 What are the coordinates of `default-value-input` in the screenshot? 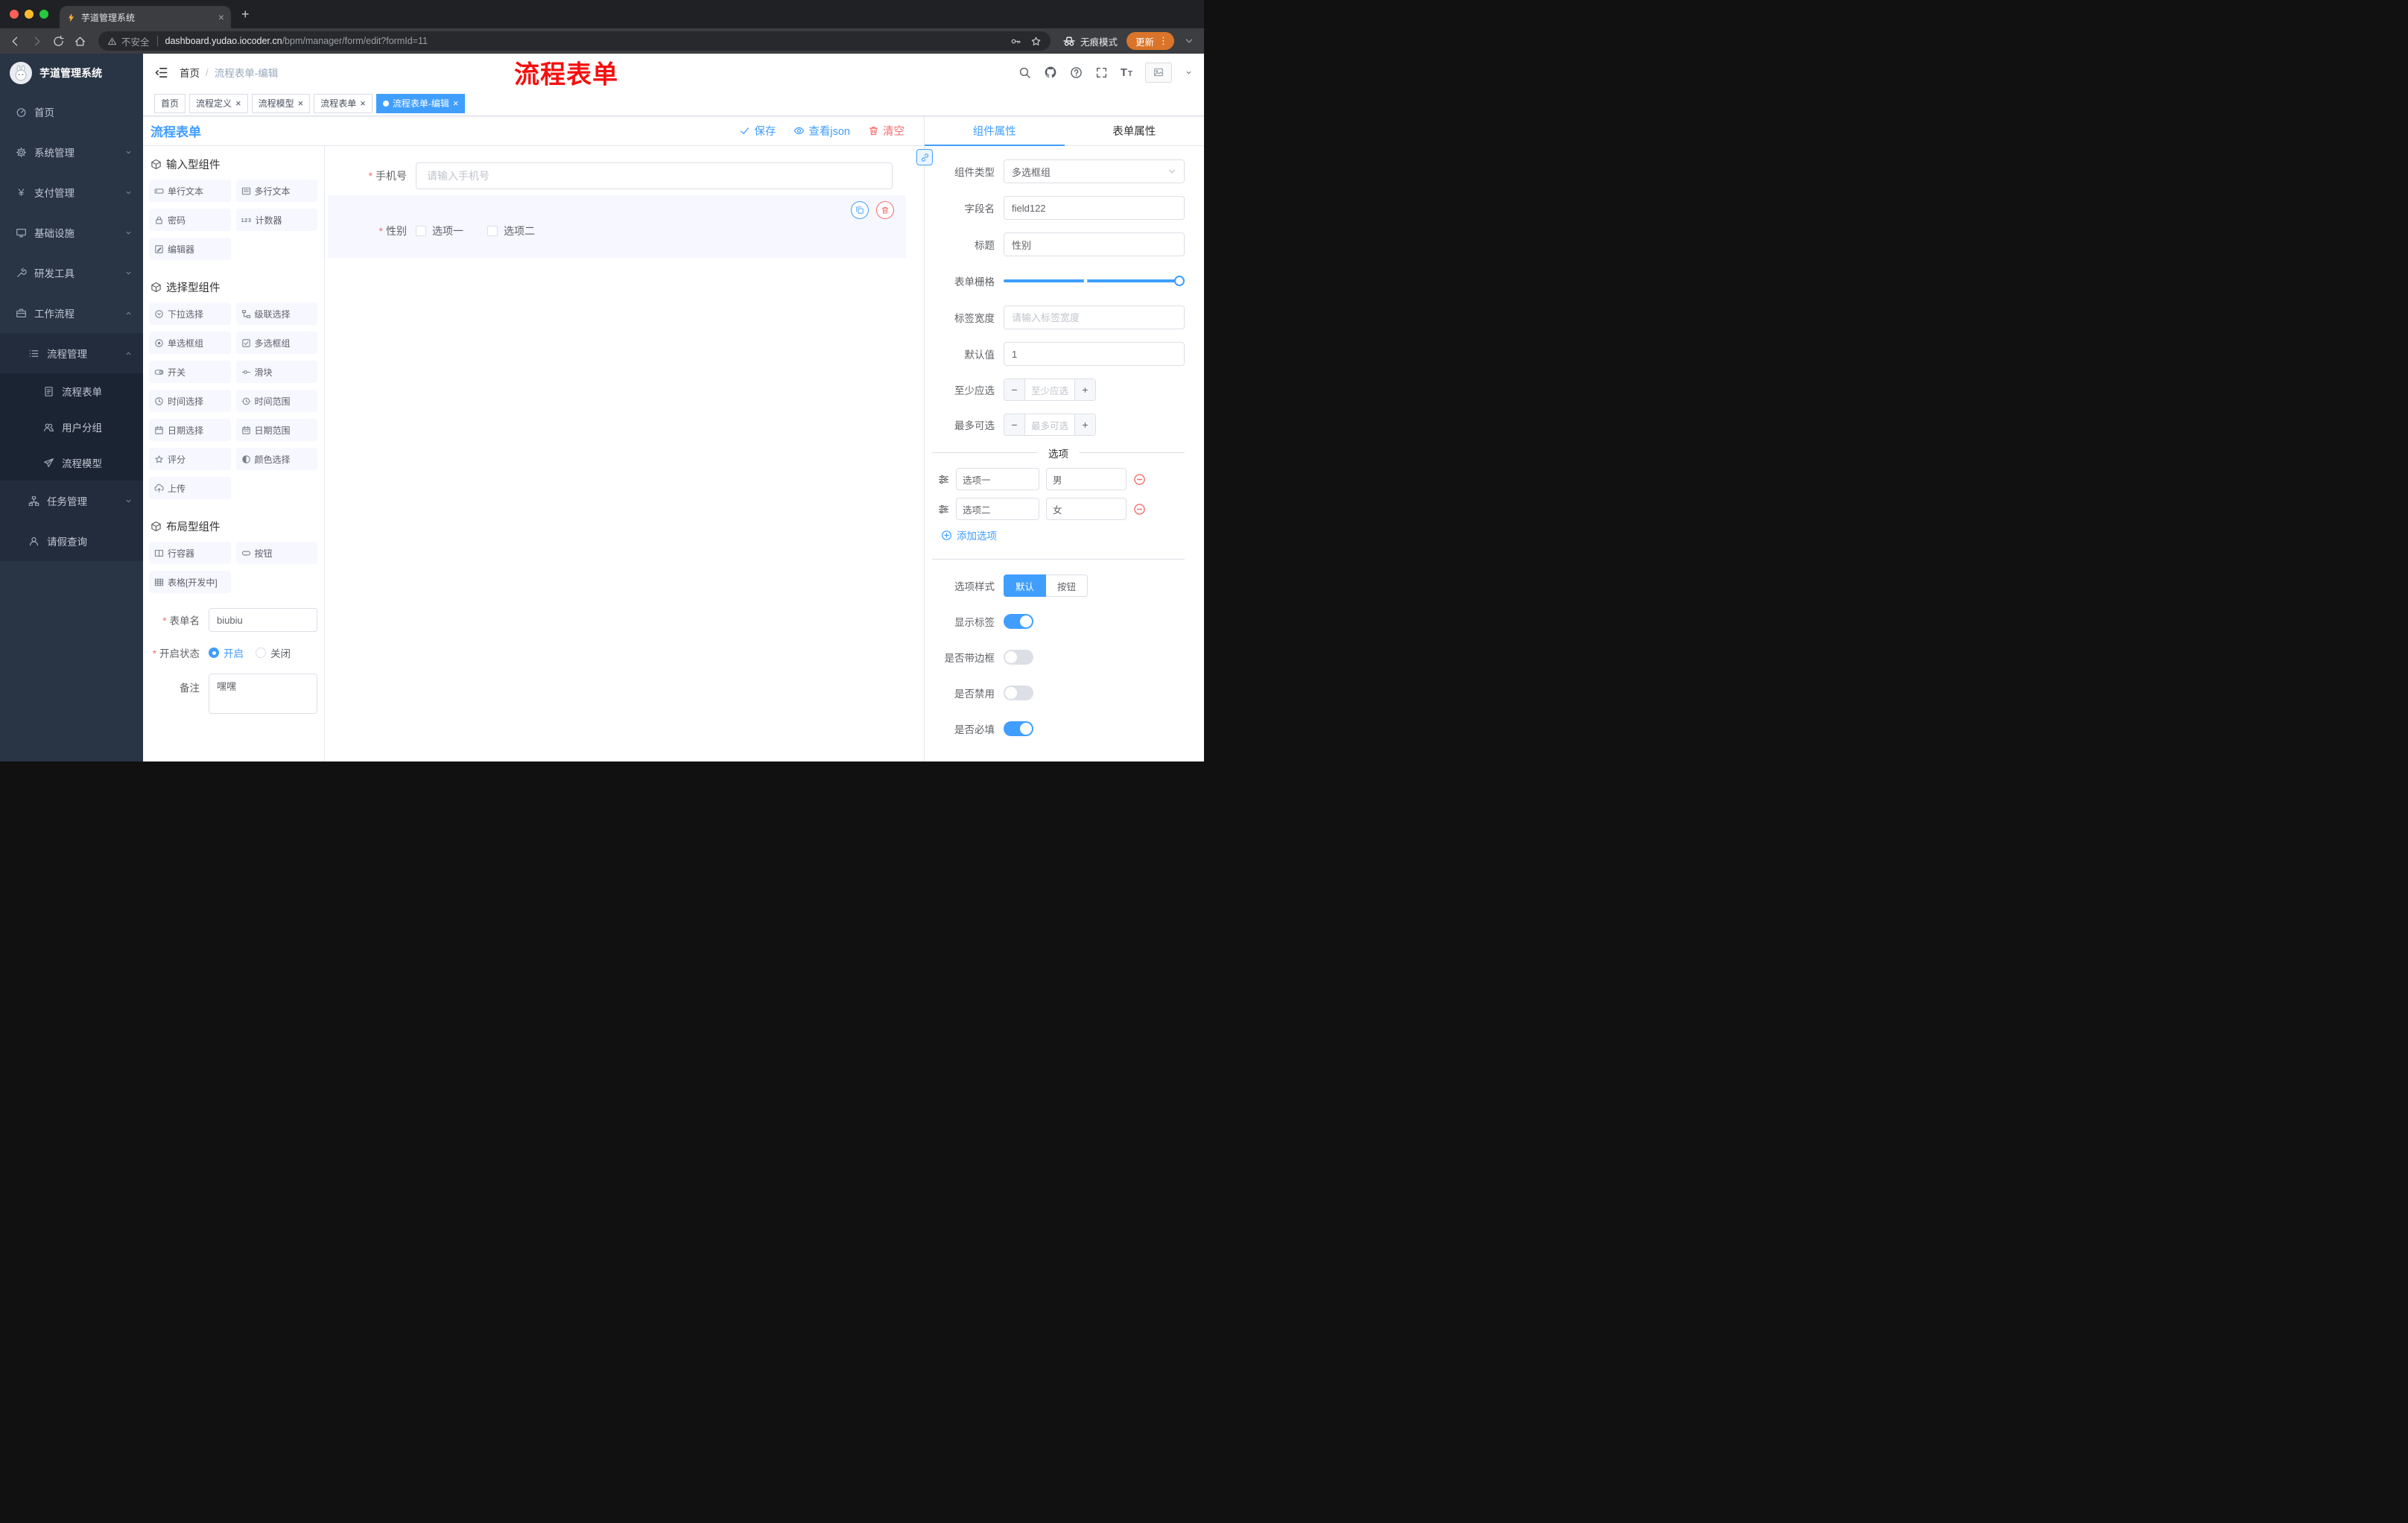 It's located at (1094, 354).